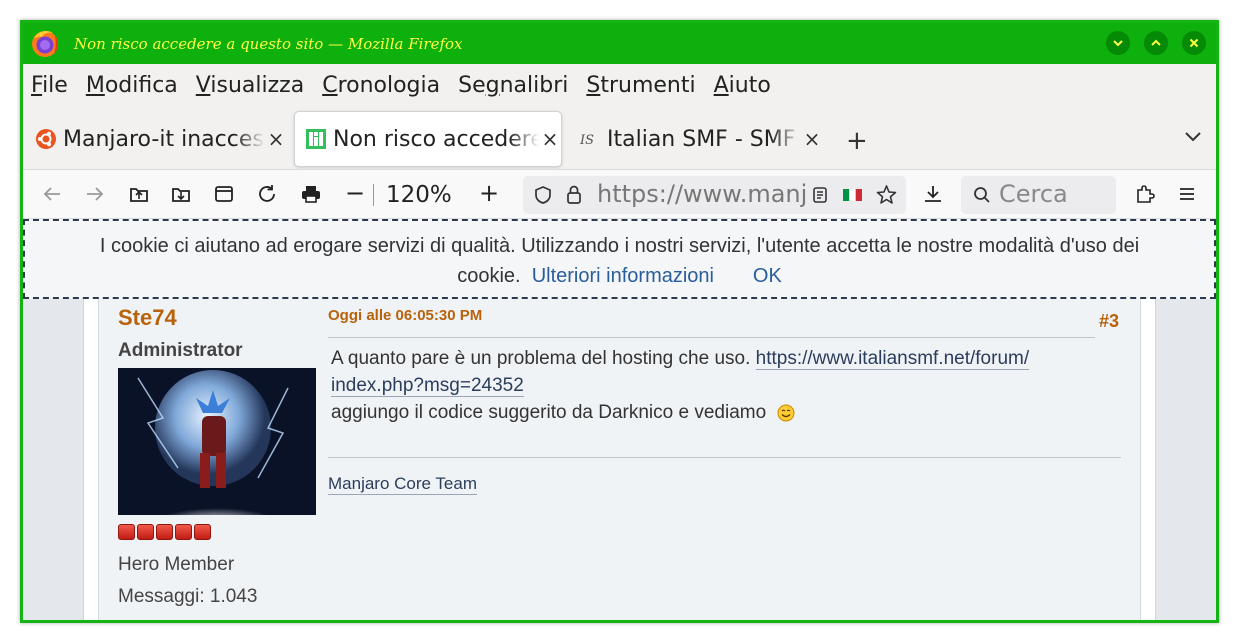 The height and width of the screenshot is (643, 1239). I want to click on downloads-icon, so click(933, 194).